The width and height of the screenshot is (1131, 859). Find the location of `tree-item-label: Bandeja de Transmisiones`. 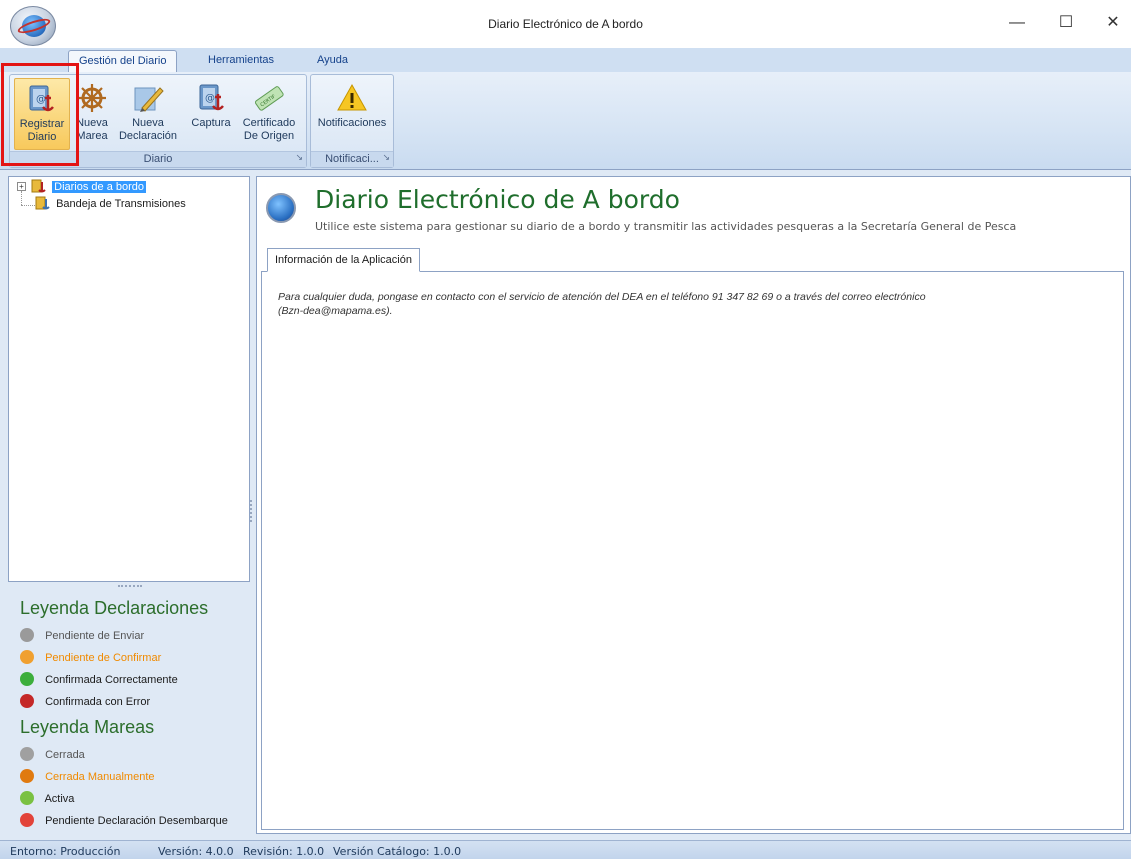

tree-item-label: Bandeja de Transmisiones is located at coordinates (121, 204).